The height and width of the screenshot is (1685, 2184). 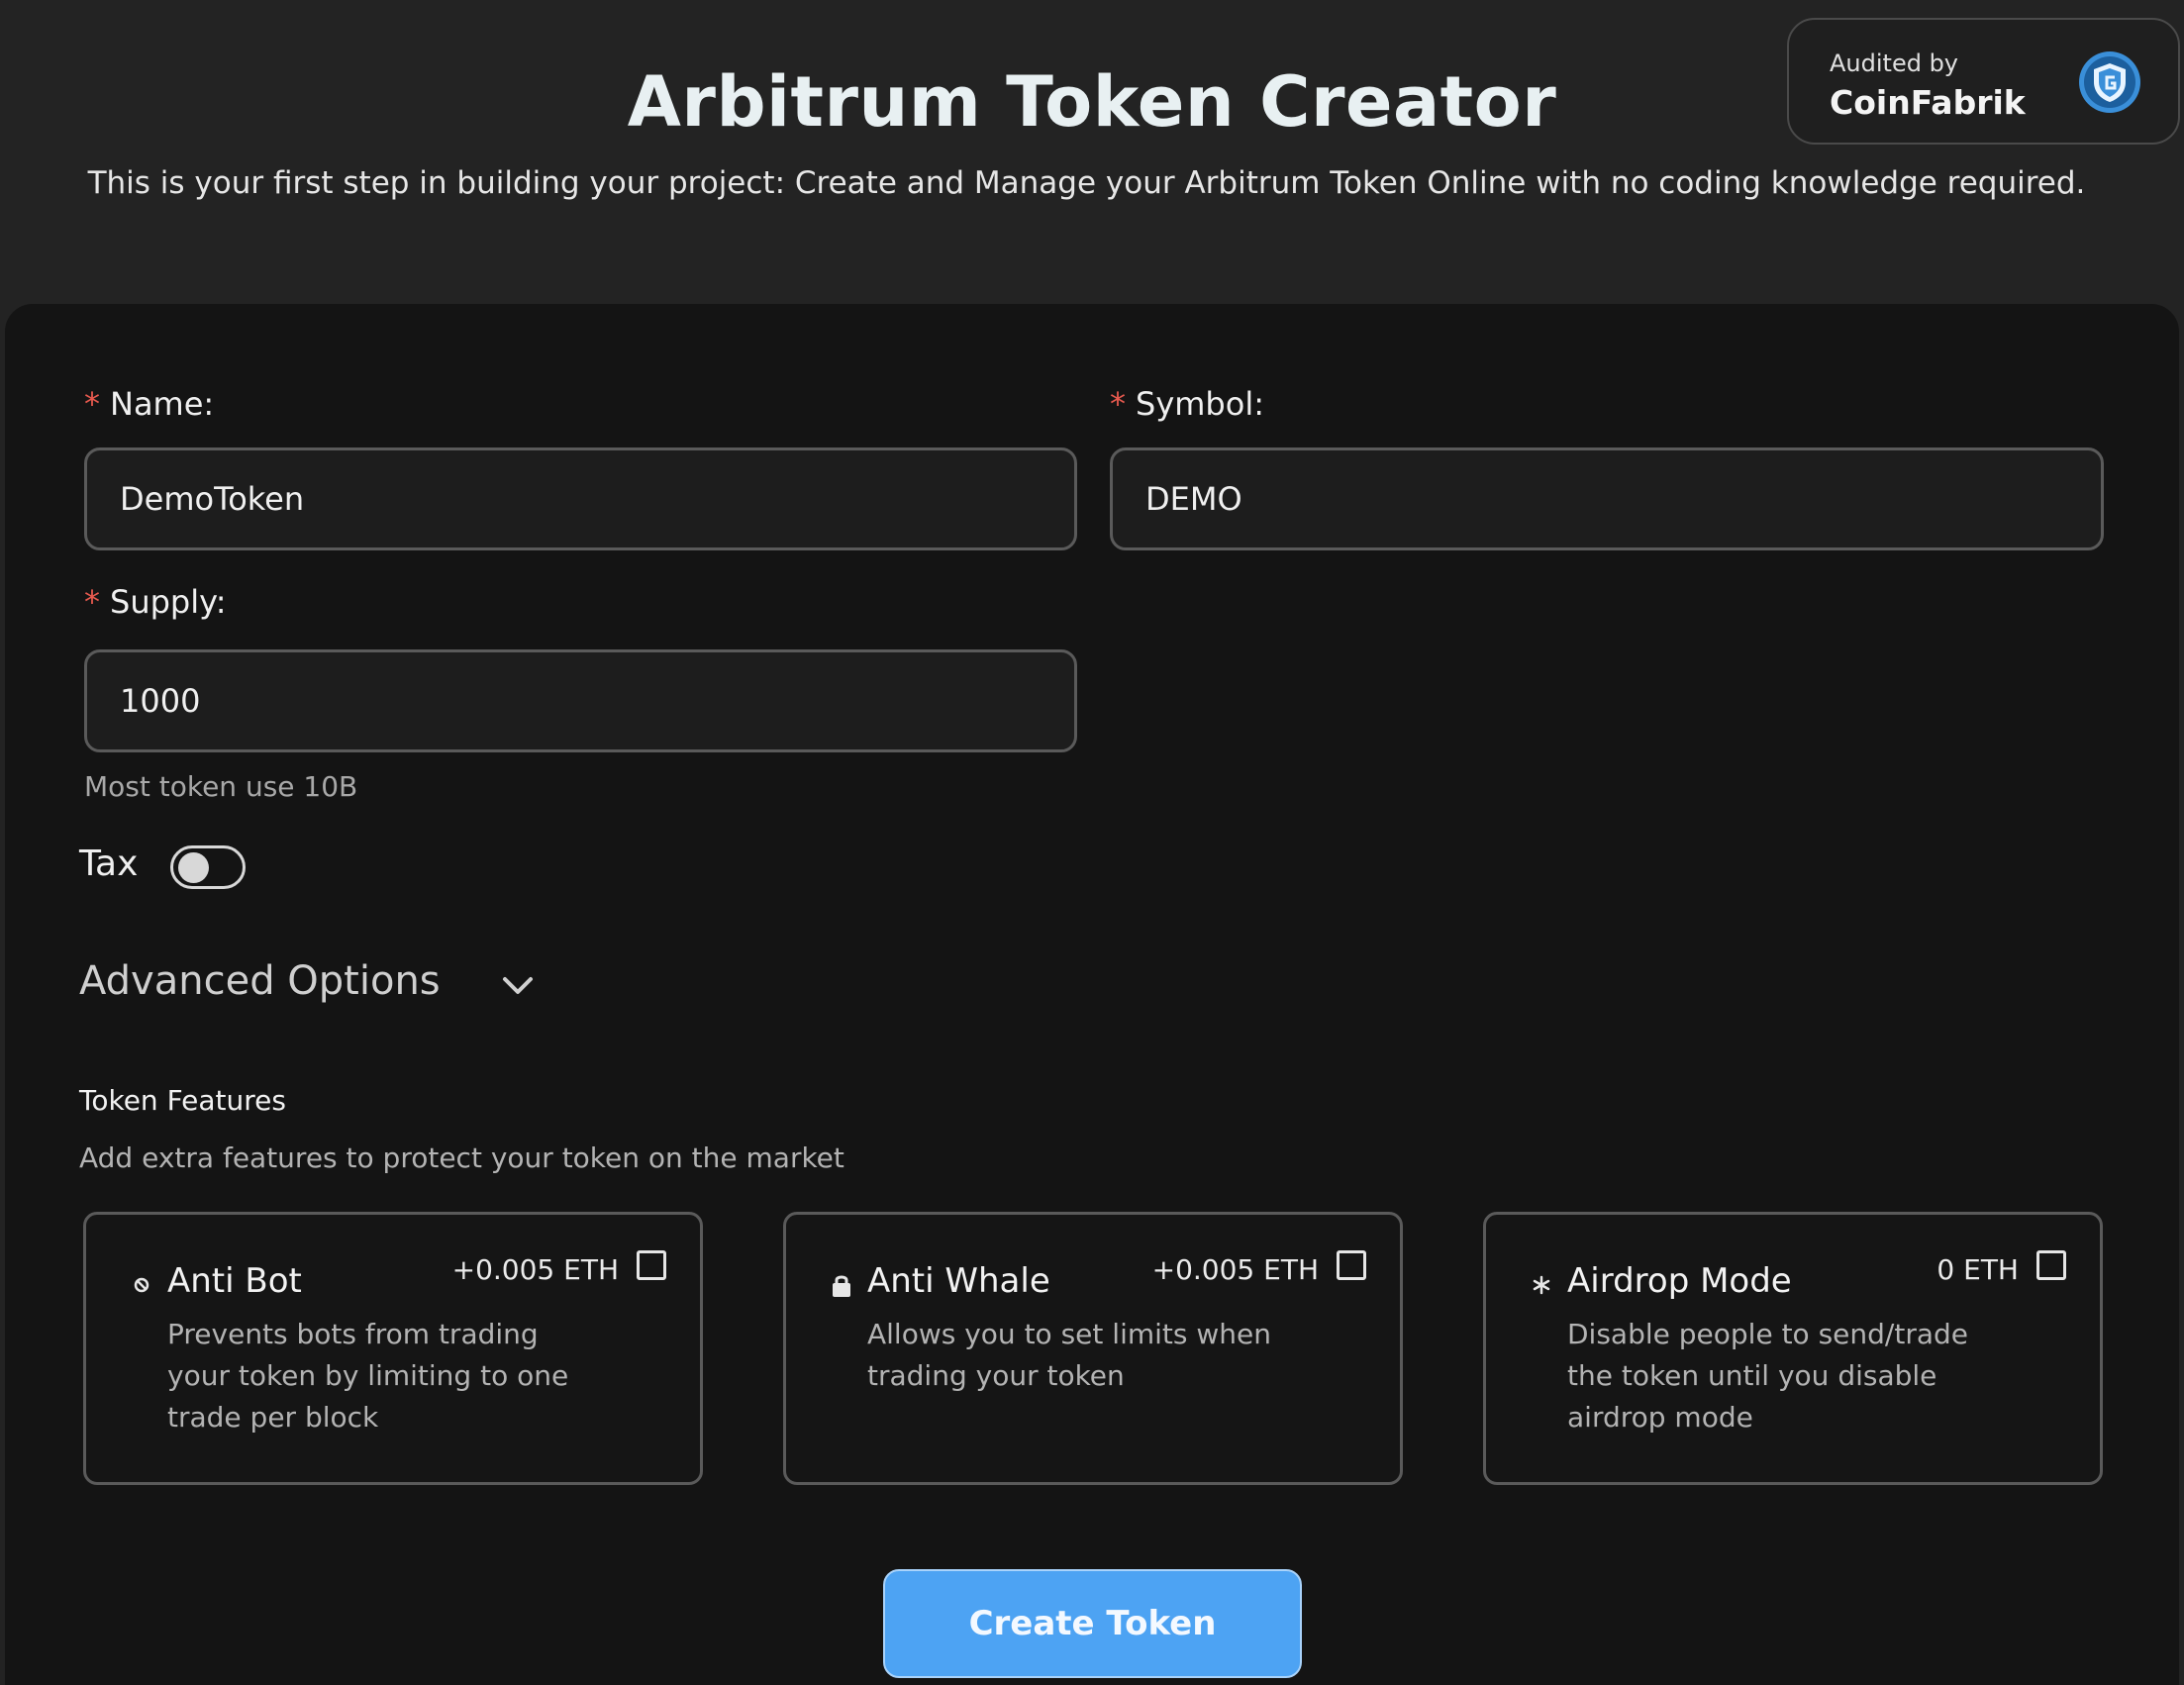 What do you see at coordinates (1200, 404) in the screenshot?
I see `symbol-label-text: Symbol:` at bounding box center [1200, 404].